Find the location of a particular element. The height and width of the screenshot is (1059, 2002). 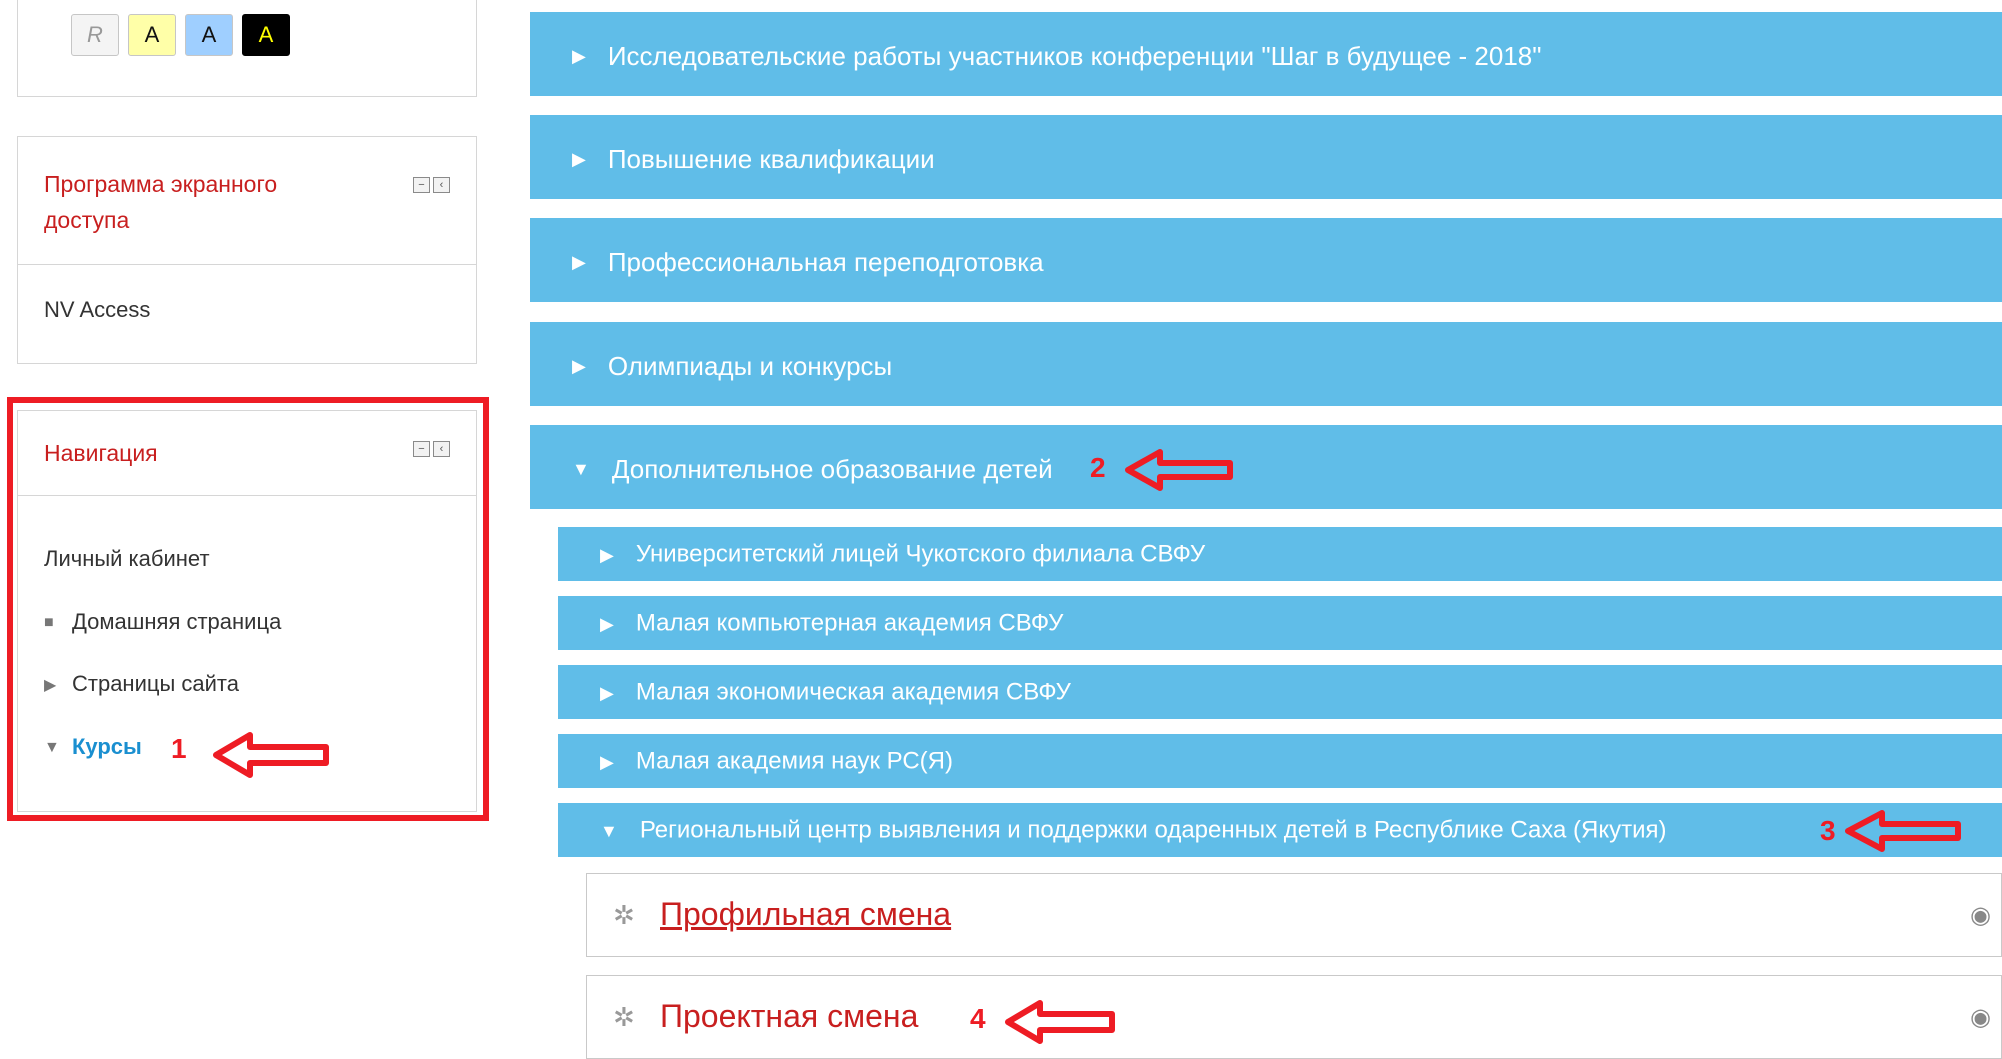

nv-access-link: NV Access is located at coordinates (97, 310).